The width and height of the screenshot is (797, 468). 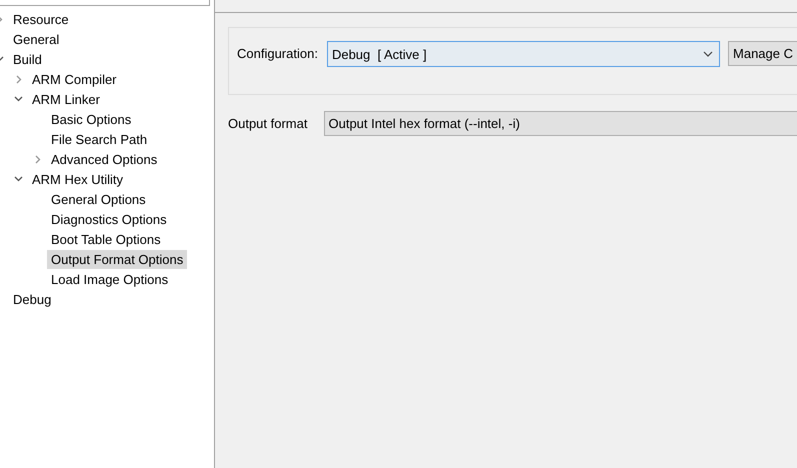 I want to click on tree-item: File Search Path, so click(x=99, y=139).